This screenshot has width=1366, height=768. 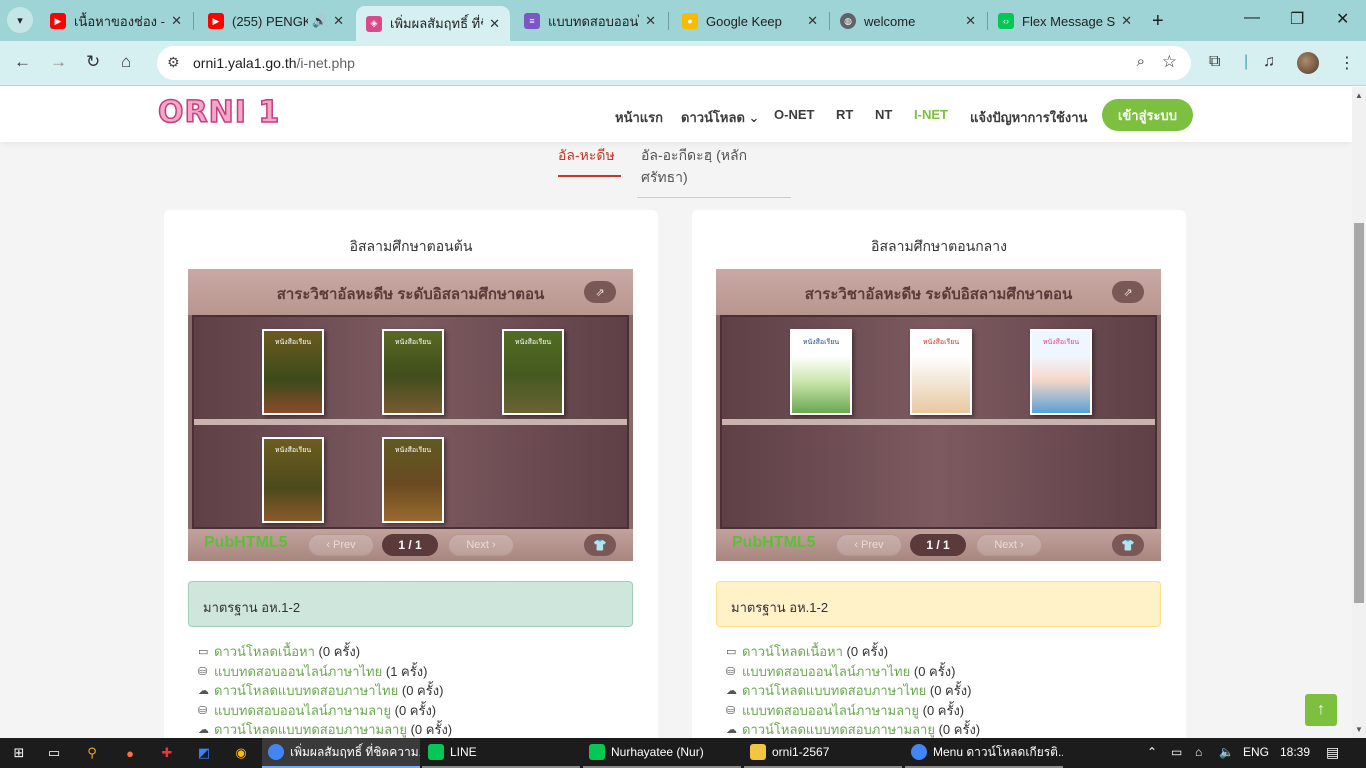 What do you see at coordinates (410, 422) in the screenshot?
I see `shelf-board` at bounding box center [410, 422].